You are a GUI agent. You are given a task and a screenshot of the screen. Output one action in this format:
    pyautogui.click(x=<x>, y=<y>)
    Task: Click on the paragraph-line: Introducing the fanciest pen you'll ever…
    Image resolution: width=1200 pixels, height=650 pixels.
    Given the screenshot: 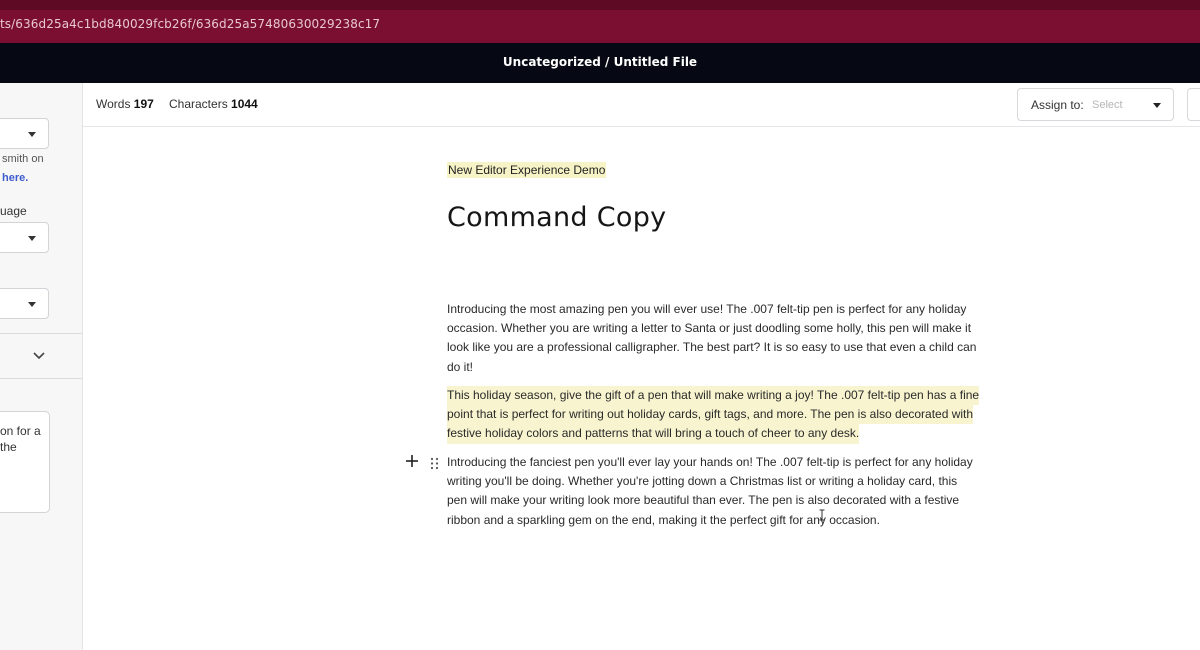 What is the action you would take?
    pyautogui.click(x=710, y=462)
    